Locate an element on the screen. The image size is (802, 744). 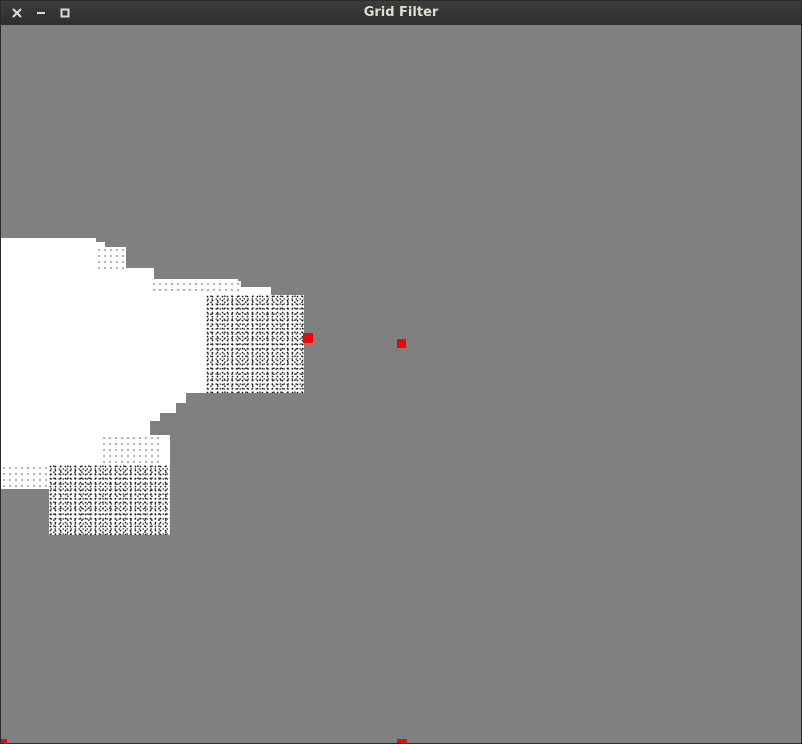
grid-region is located at coordinates (48, 363).